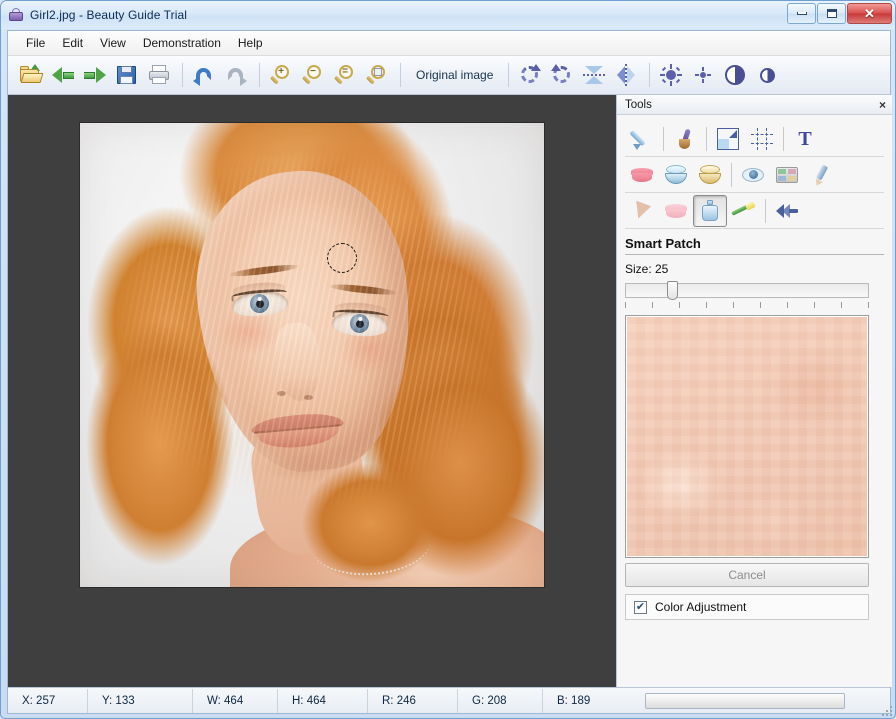 This screenshot has width=896, height=719. I want to click on menu-item-demonstration: Demonstration, so click(182, 43).